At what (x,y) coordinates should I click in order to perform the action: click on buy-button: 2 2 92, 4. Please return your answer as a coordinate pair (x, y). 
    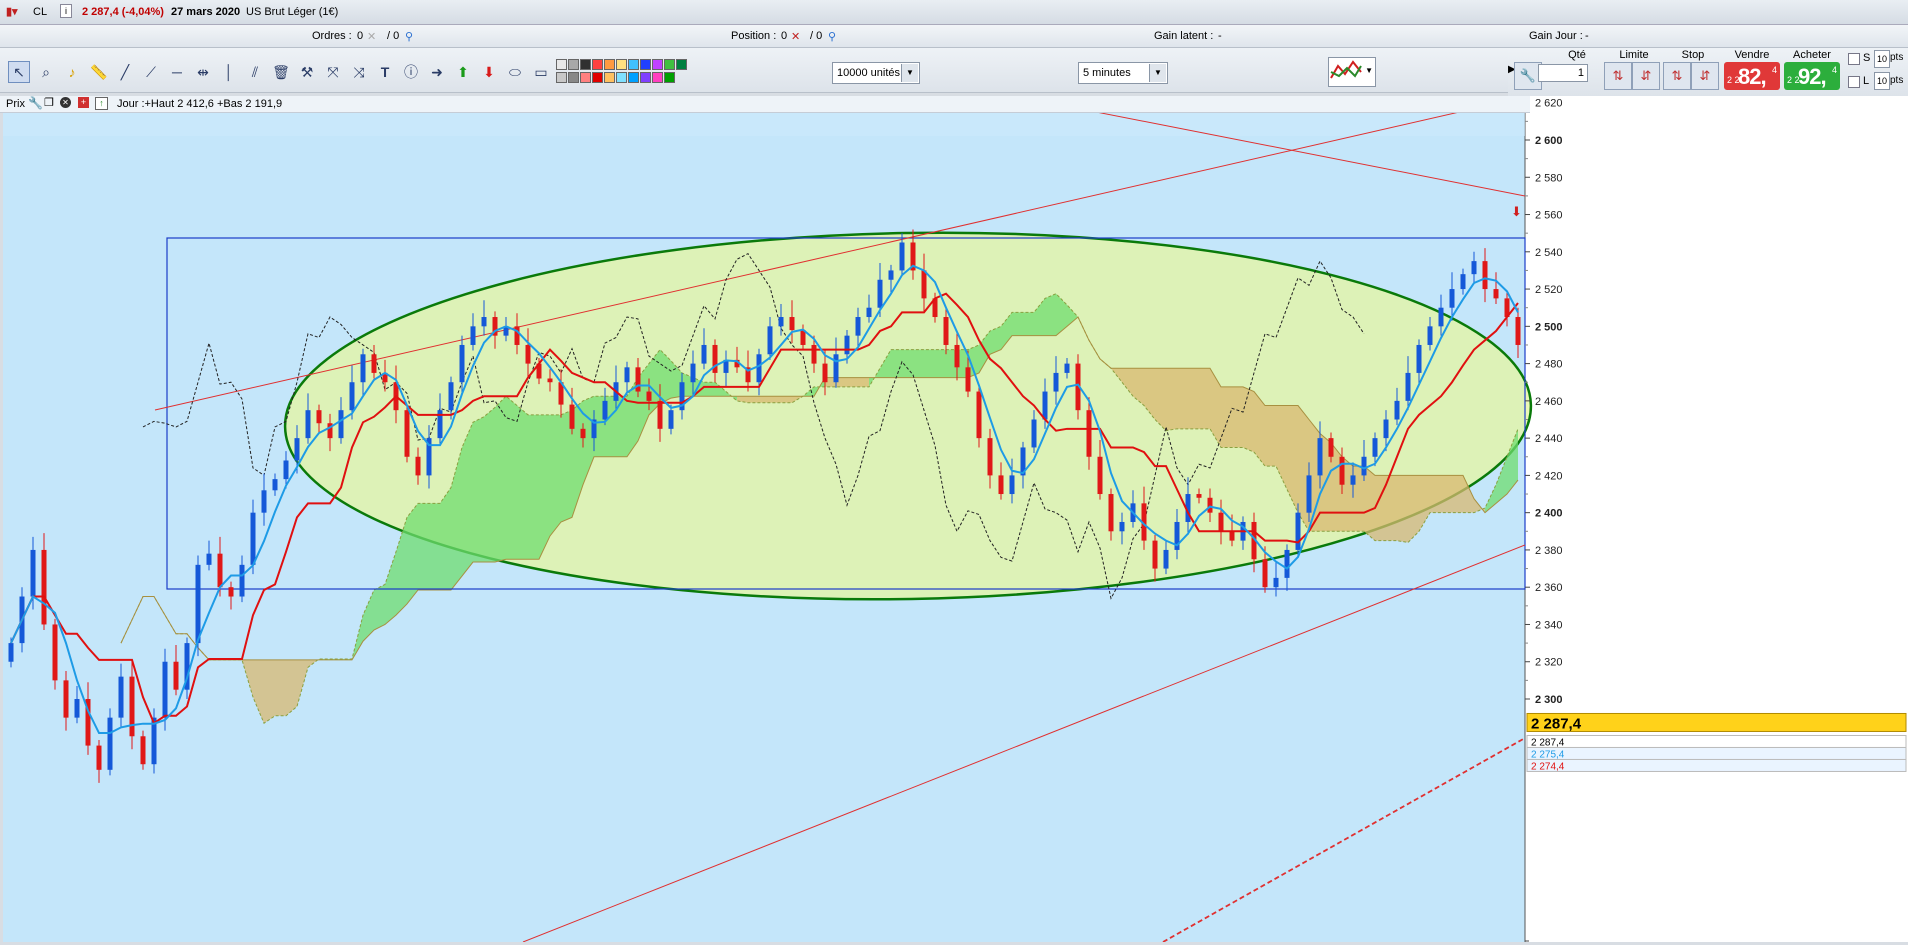
    Looking at the image, I should click on (1812, 76).